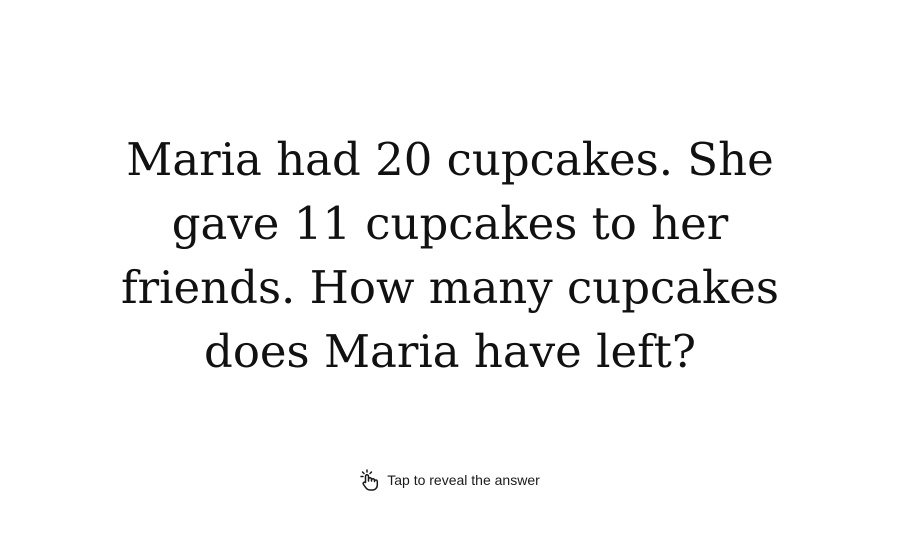 The image size is (900, 550). I want to click on reveal-answer-button: Tap to reveal the answer, so click(450, 480).